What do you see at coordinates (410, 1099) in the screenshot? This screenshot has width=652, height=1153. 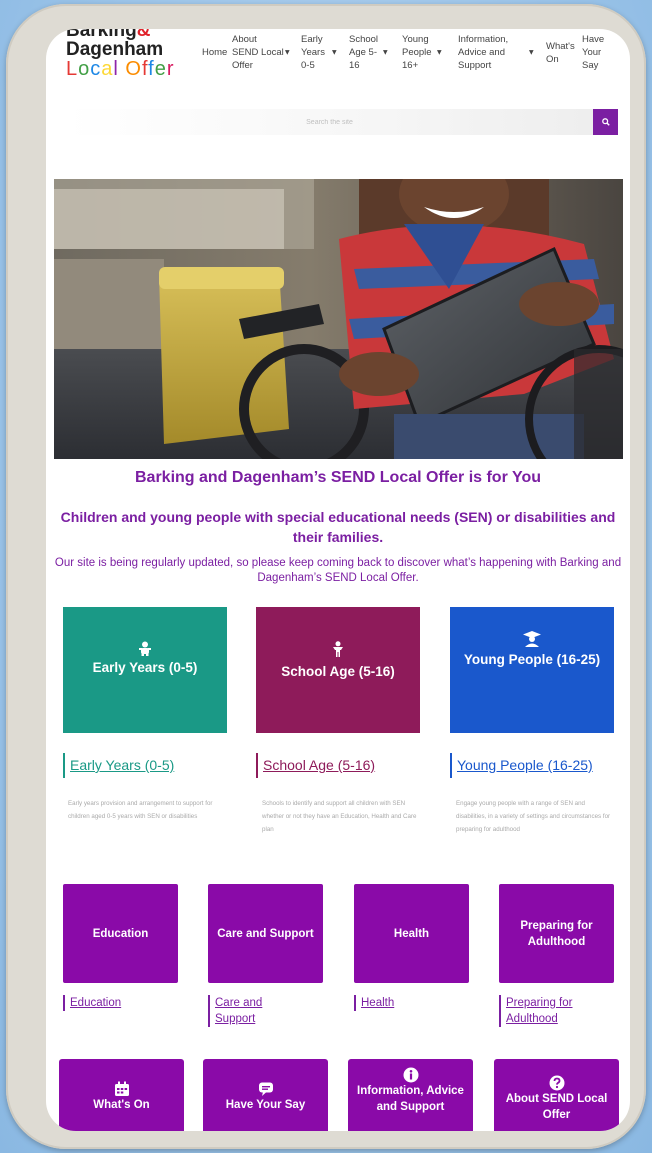 I see `card-label: Information, Advice and Support` at bounding box center [410, 1099].